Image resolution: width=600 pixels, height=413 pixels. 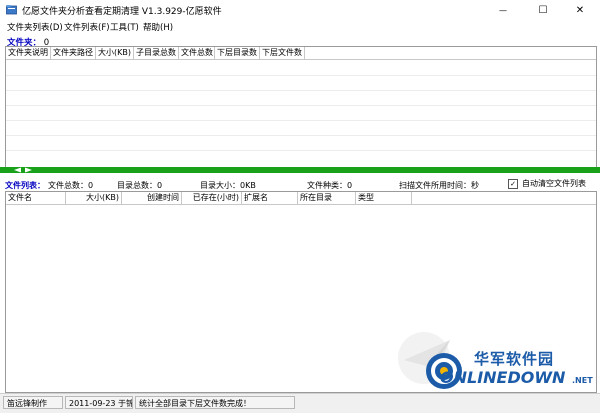 What do you see at coordinates (28, 53) in the screenshot?
I see `folder-col-description: 文件夹说明` at bounding box center [28, 53].